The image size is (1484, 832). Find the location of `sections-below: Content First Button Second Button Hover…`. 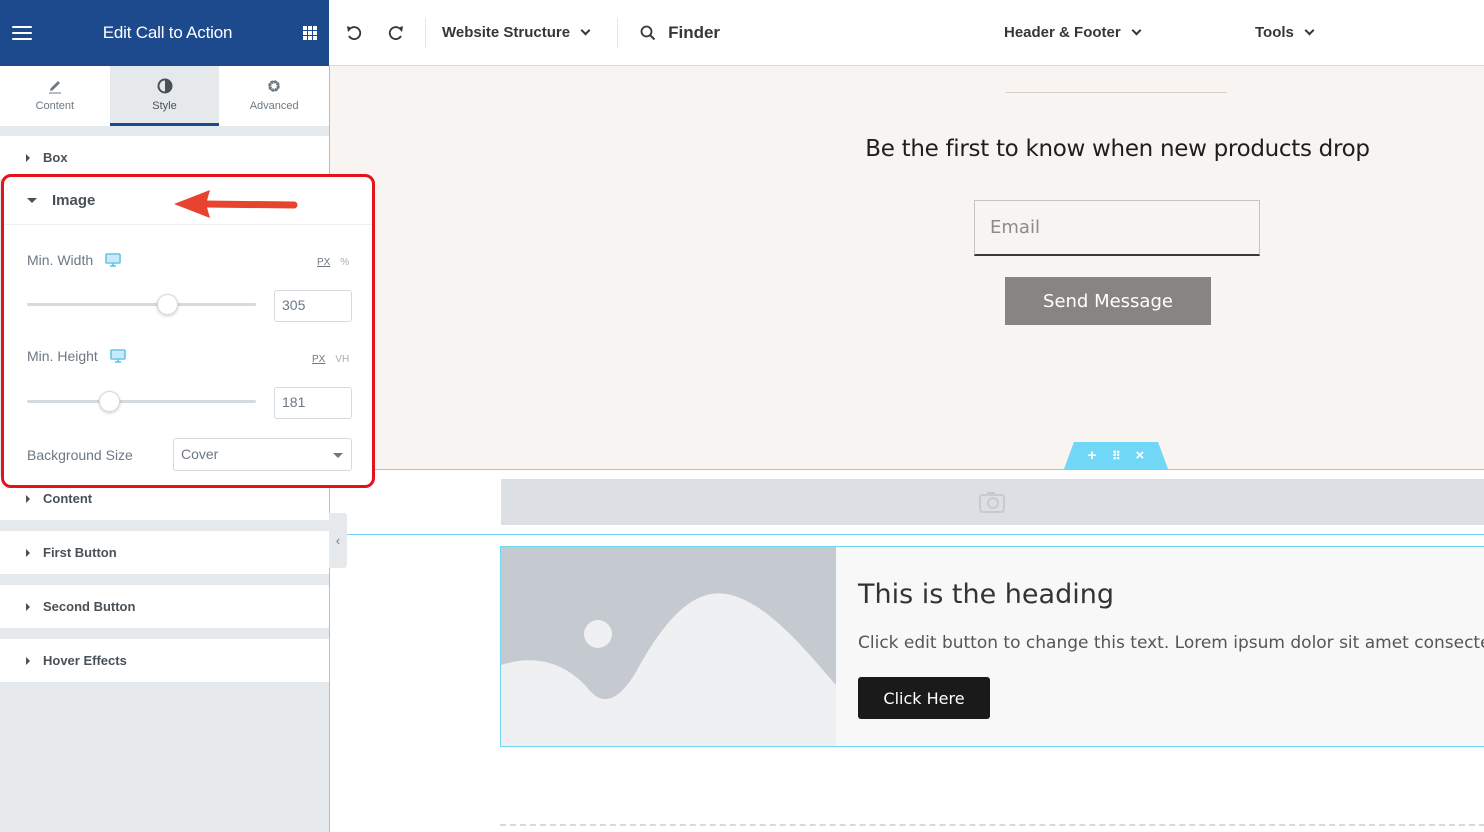

sections-below: Content First Button Second Button Hover… is located at coordinates (164, 580).